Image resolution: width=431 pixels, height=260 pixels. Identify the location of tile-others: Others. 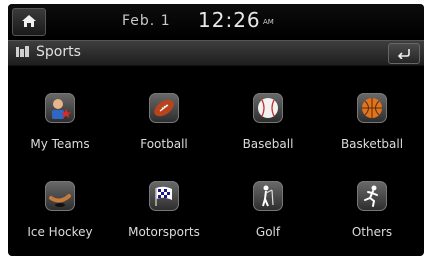
(372, 210).